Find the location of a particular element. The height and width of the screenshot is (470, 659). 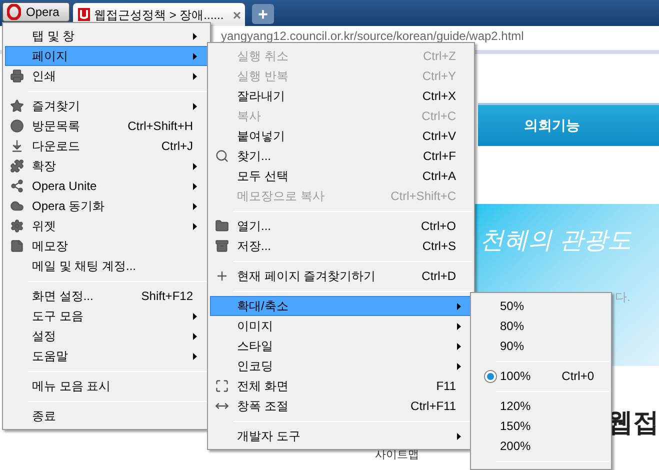

note-icon is located at coordinates (17, 246).